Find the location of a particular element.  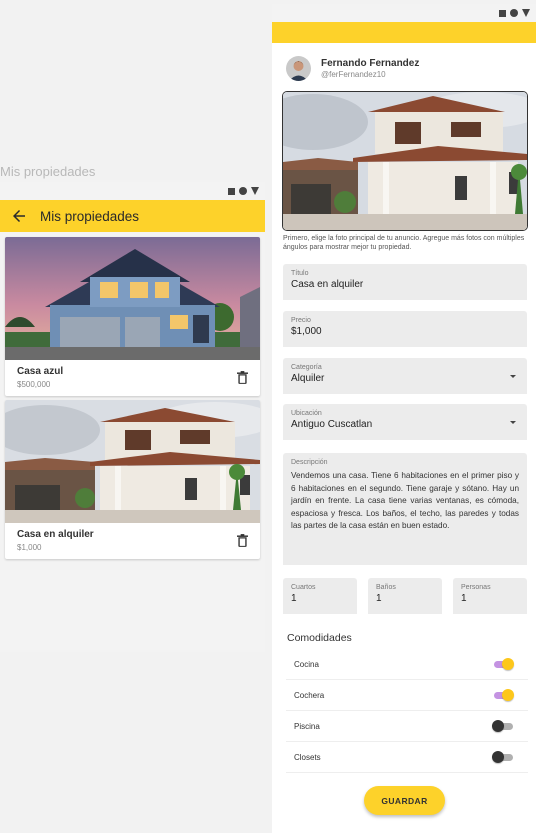

app-bar is located at coordinates (404, 32).